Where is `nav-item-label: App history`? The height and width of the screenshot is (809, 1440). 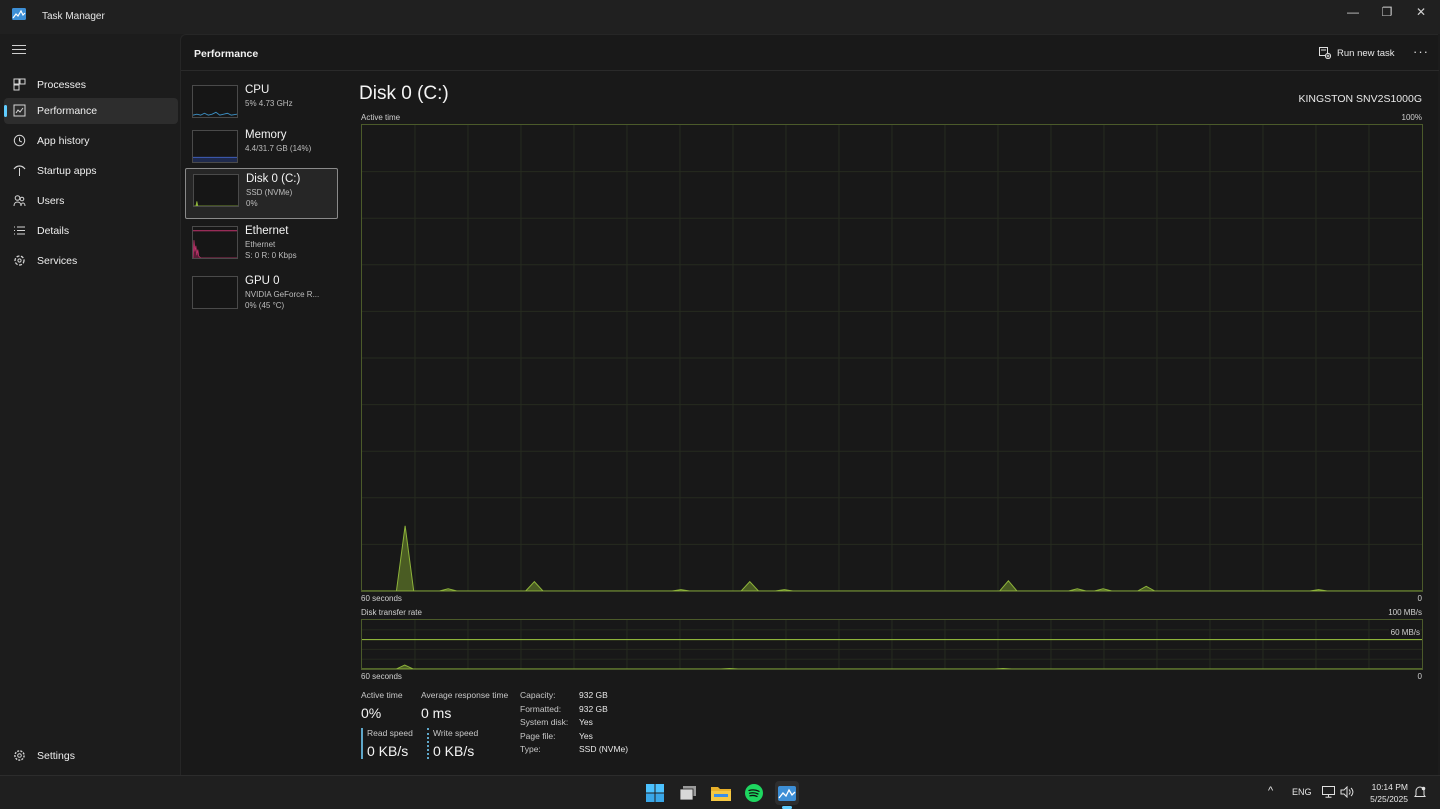 nav-item-label: App history is located at coordinates (63, 141).